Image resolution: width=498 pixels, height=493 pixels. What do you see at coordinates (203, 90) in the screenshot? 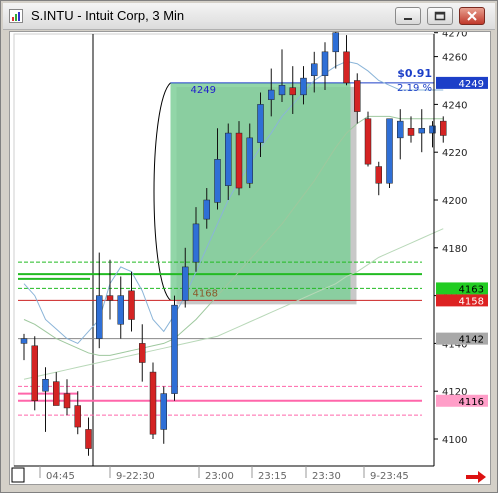
I see `measure-top-label: 4249` at bounding box center [203, 90].